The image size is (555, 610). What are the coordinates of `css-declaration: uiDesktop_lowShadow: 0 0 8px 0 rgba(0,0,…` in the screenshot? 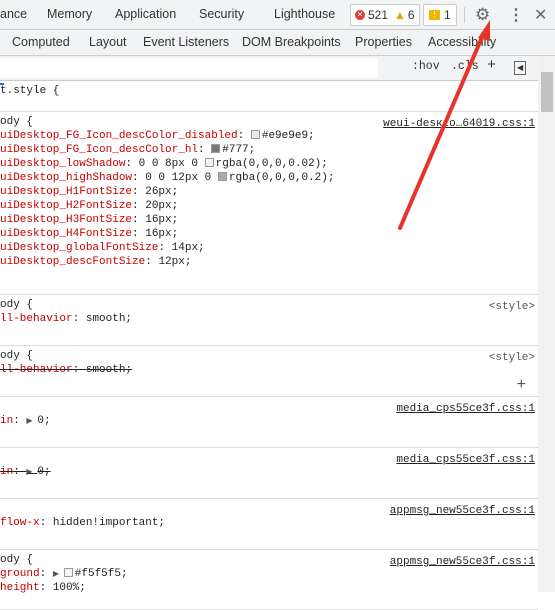 It's located at (269, 164).